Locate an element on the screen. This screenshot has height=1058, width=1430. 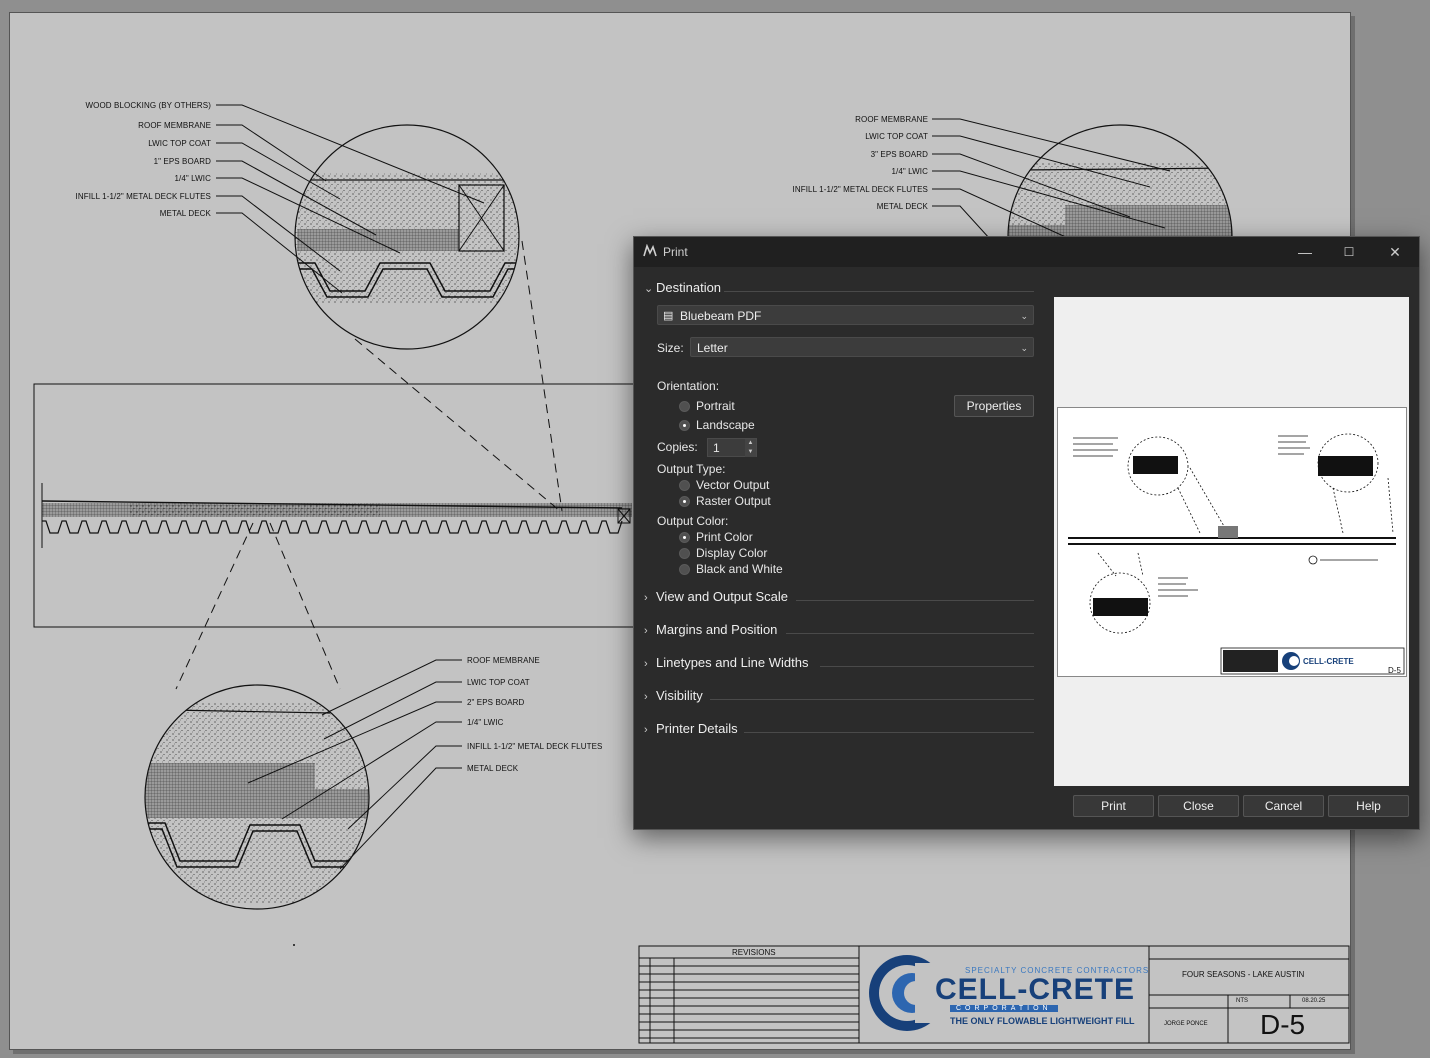
spin-up-icon: ▲ is located at coordinates (750, 443).